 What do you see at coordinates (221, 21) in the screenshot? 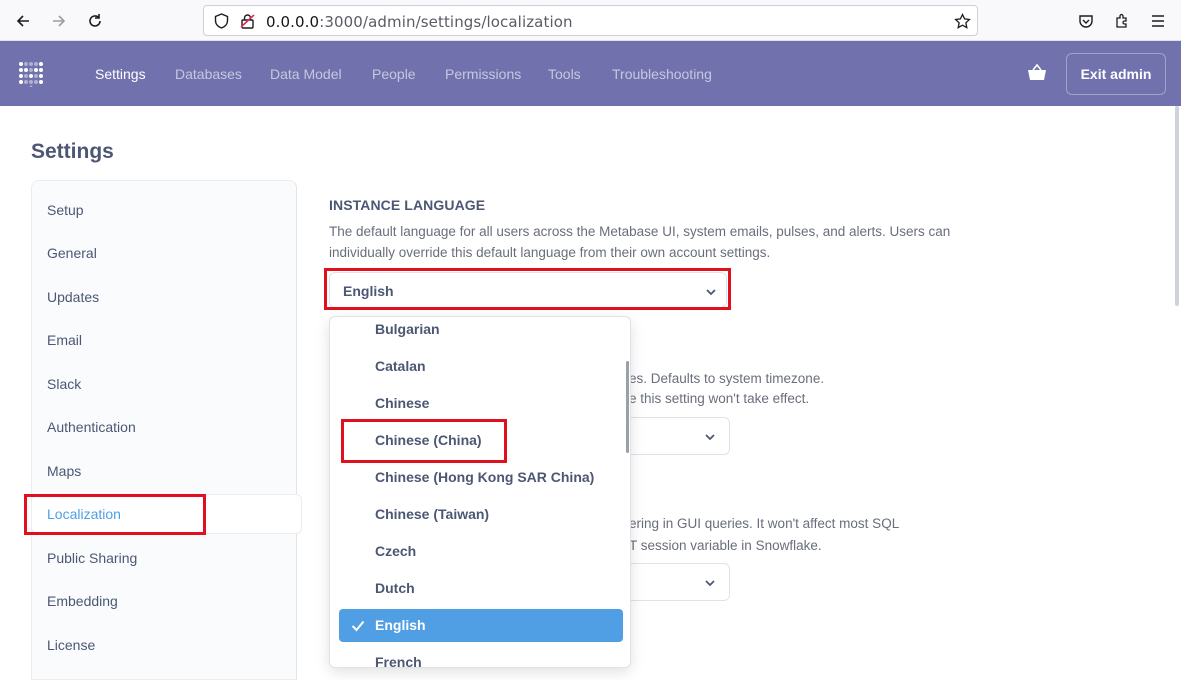
I see `shield-icon` at bounding box center [221, 21].